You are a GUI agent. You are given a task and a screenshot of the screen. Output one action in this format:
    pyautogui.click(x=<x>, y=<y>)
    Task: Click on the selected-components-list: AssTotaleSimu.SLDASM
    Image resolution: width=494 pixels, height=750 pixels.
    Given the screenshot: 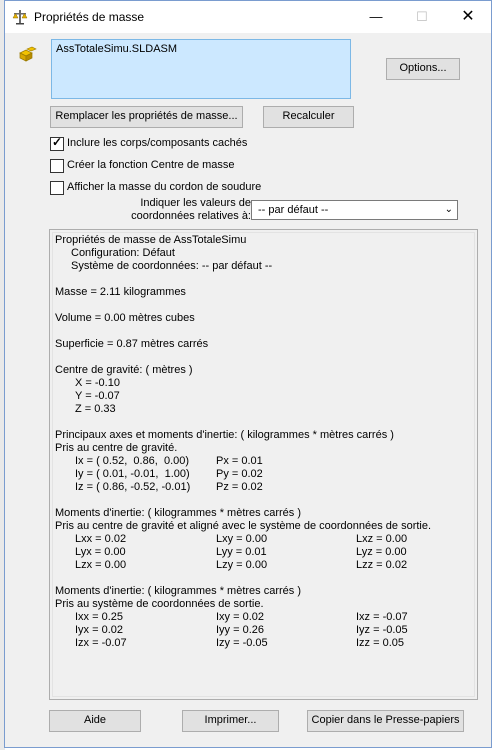 What is the action you would take?
    pyautogui.click(x=201, y=69)
    